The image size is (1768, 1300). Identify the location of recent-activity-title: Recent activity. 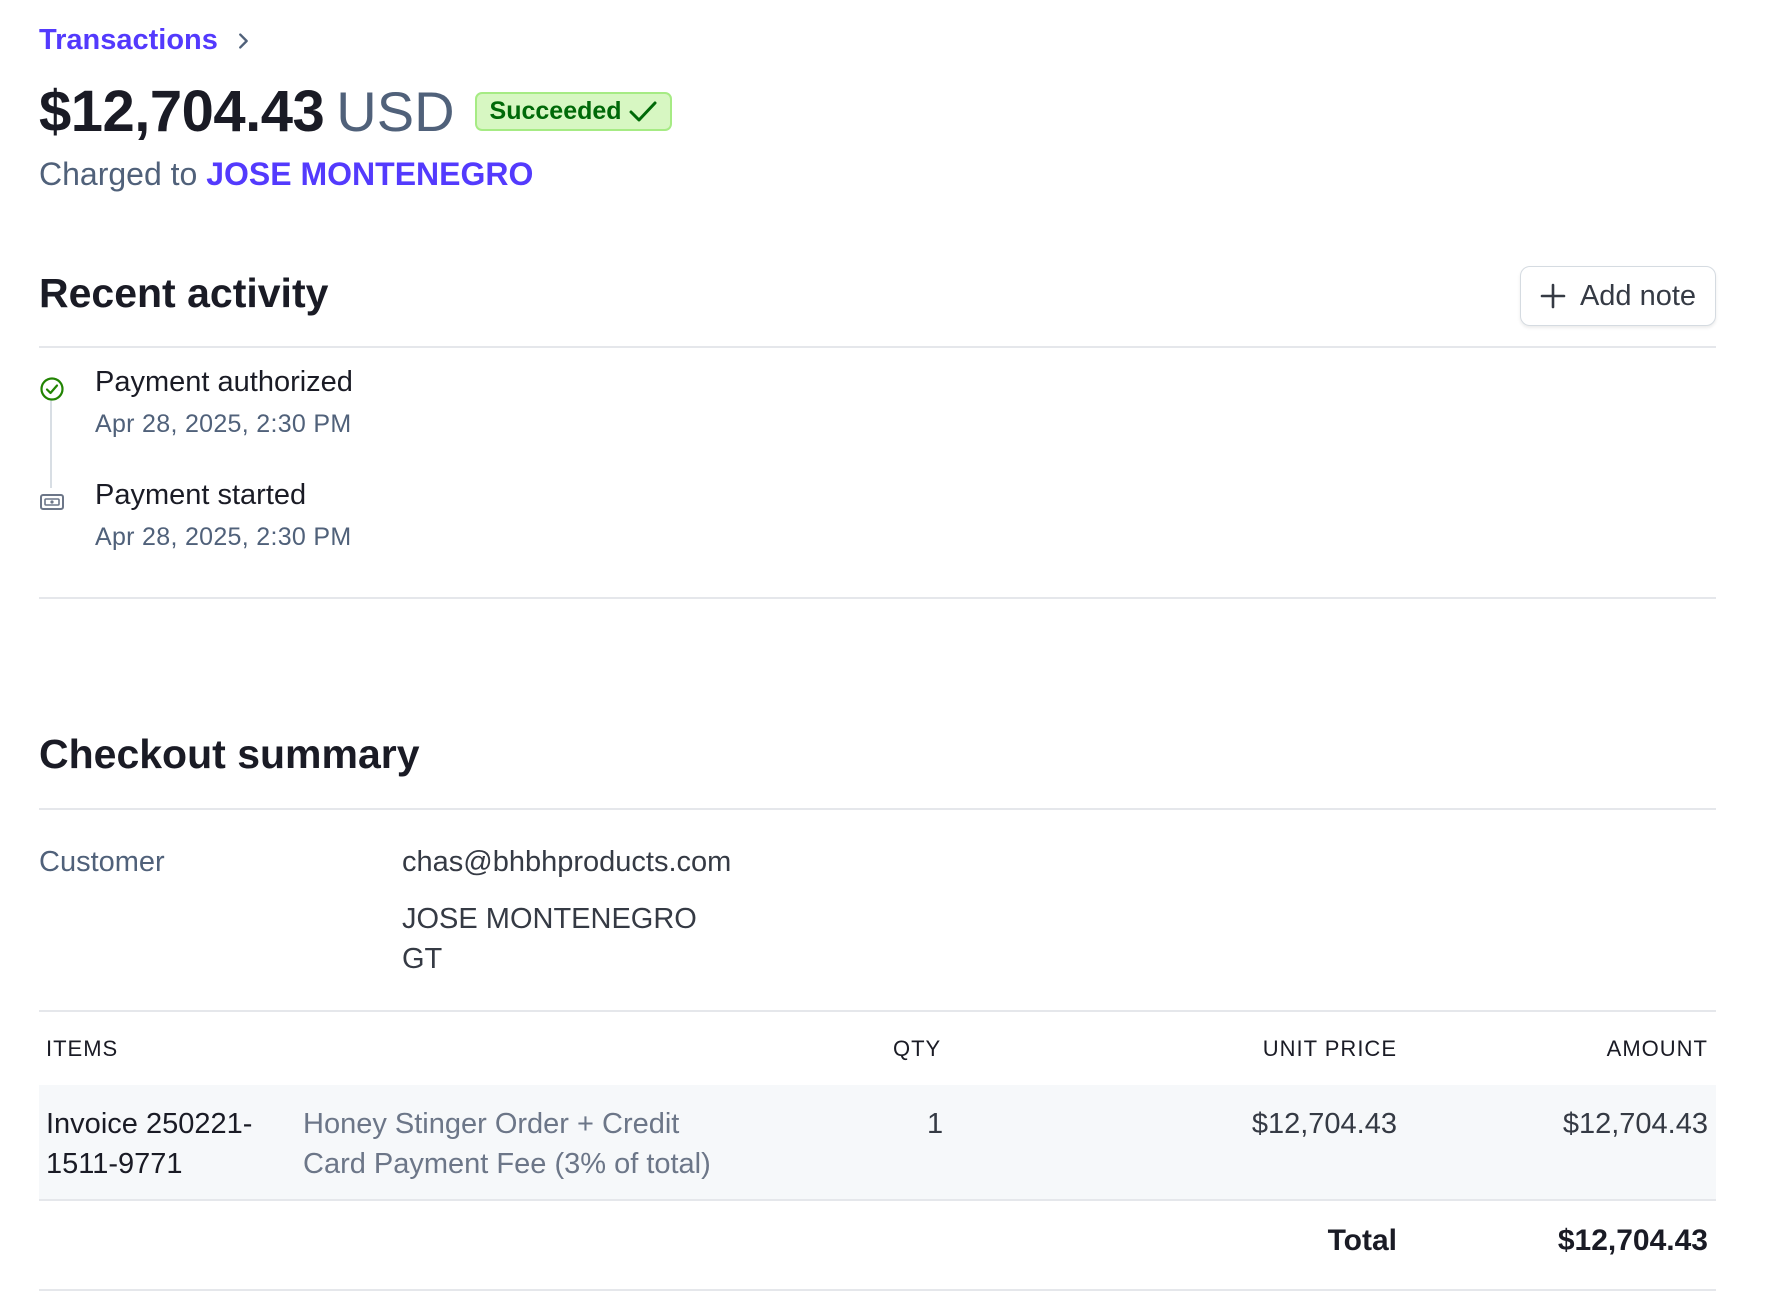
(184, 293).